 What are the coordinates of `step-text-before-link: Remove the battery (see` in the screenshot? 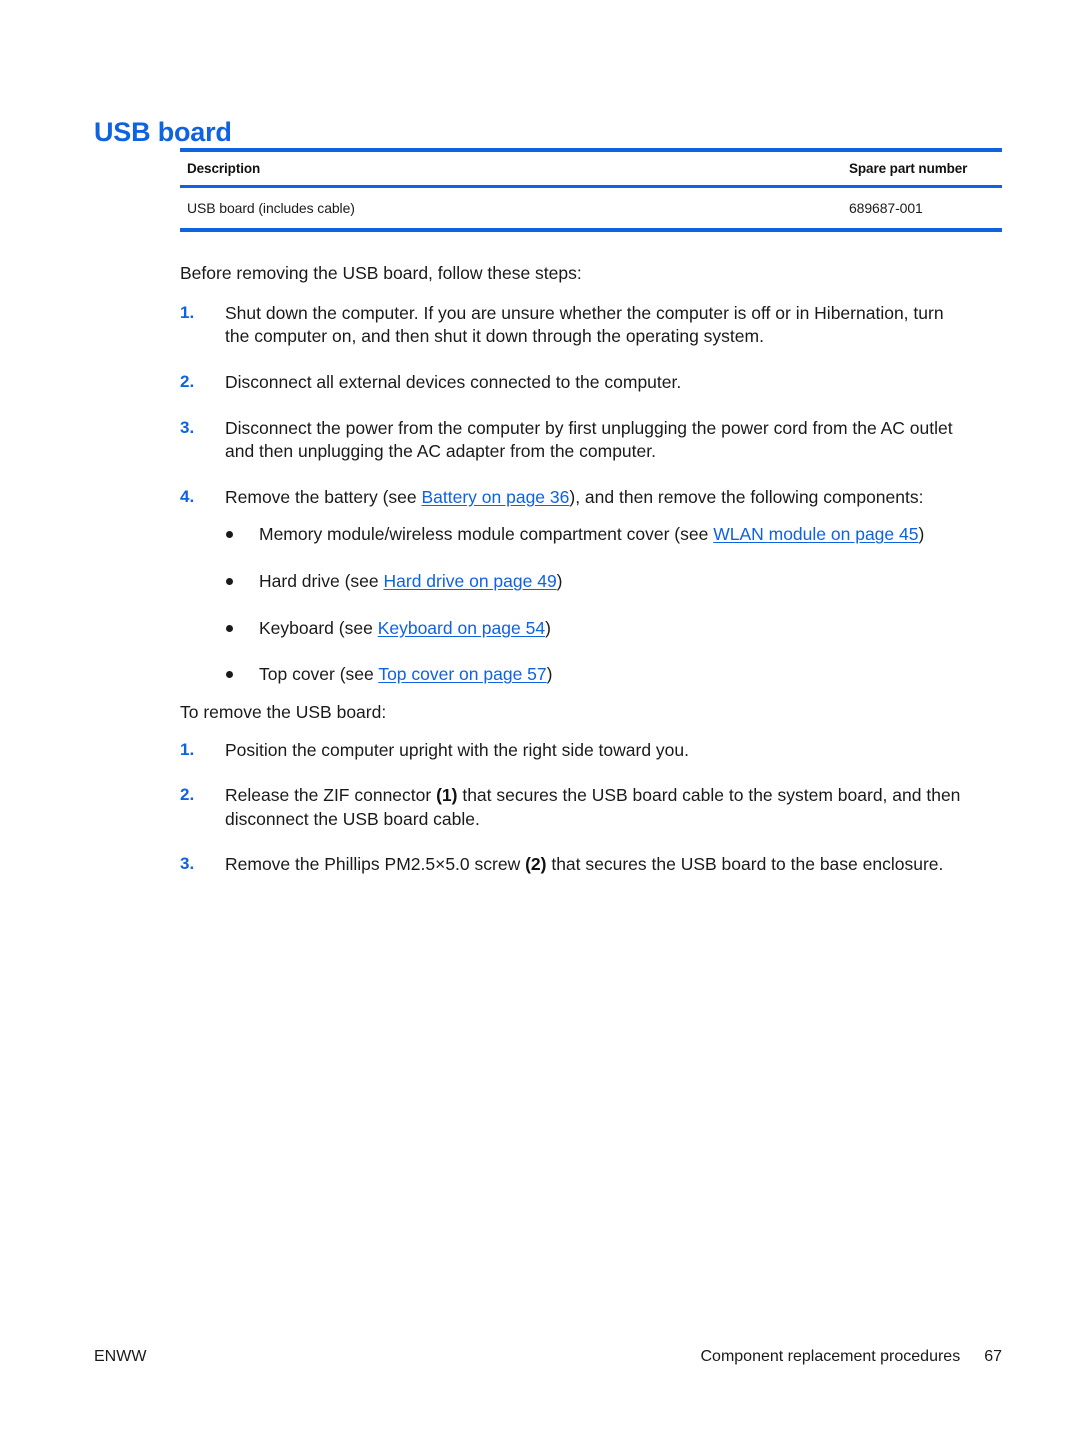 It's located at (323, 496).